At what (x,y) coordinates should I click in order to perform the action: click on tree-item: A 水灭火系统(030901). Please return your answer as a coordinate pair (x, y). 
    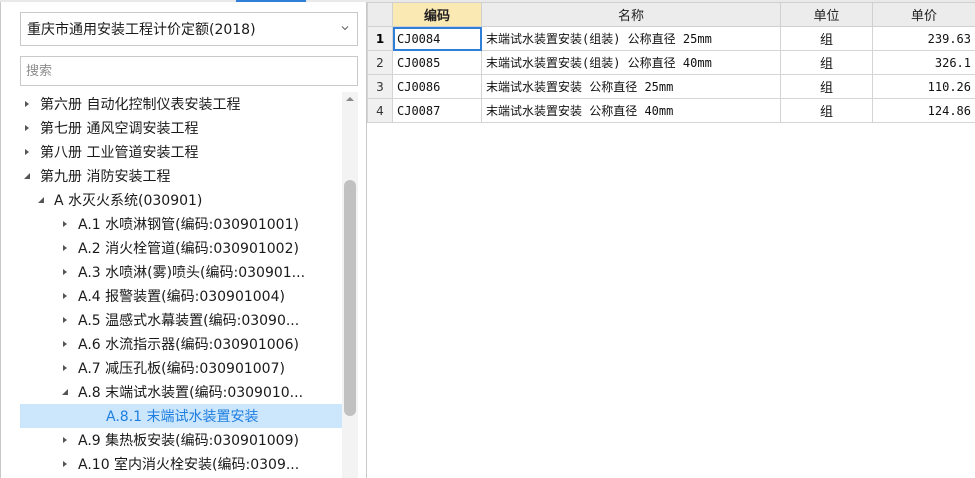
    Looking at the image, I should click on (181, 200).